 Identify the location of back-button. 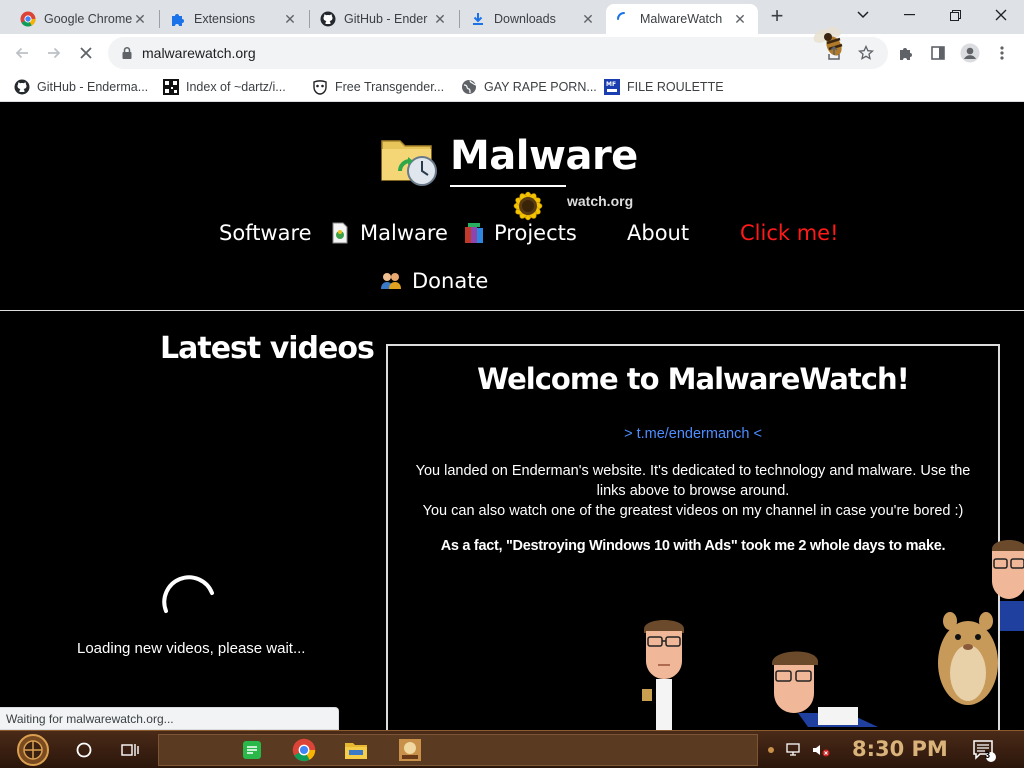
(22, 53).